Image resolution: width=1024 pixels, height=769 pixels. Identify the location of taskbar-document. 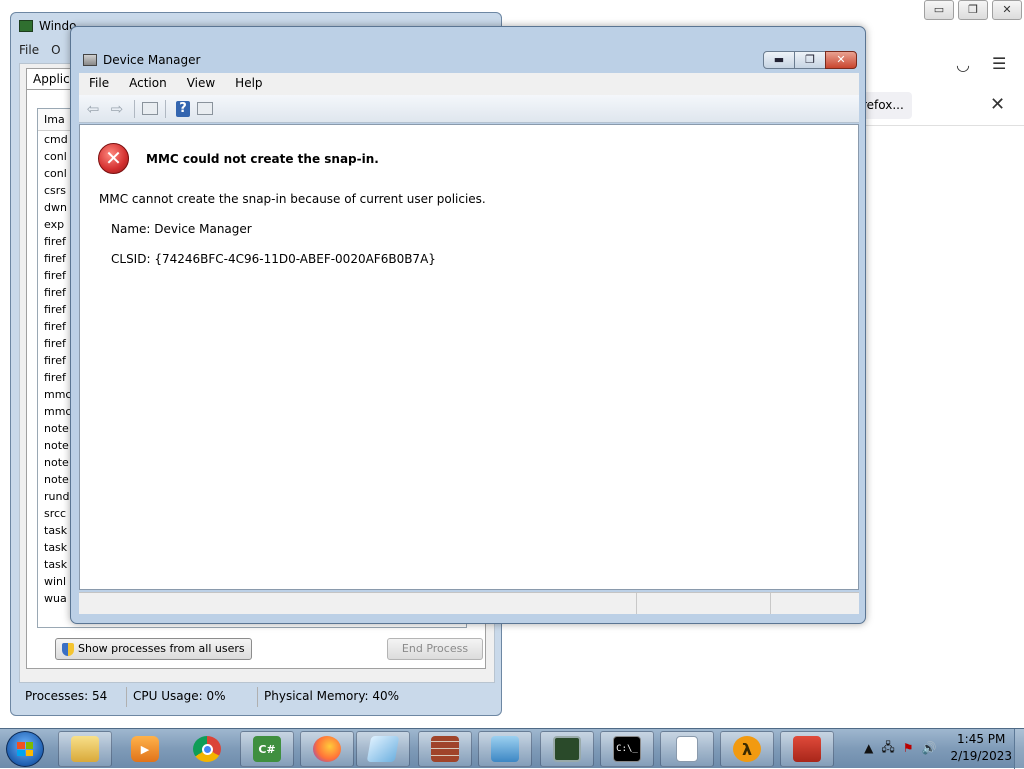
(687, 749).